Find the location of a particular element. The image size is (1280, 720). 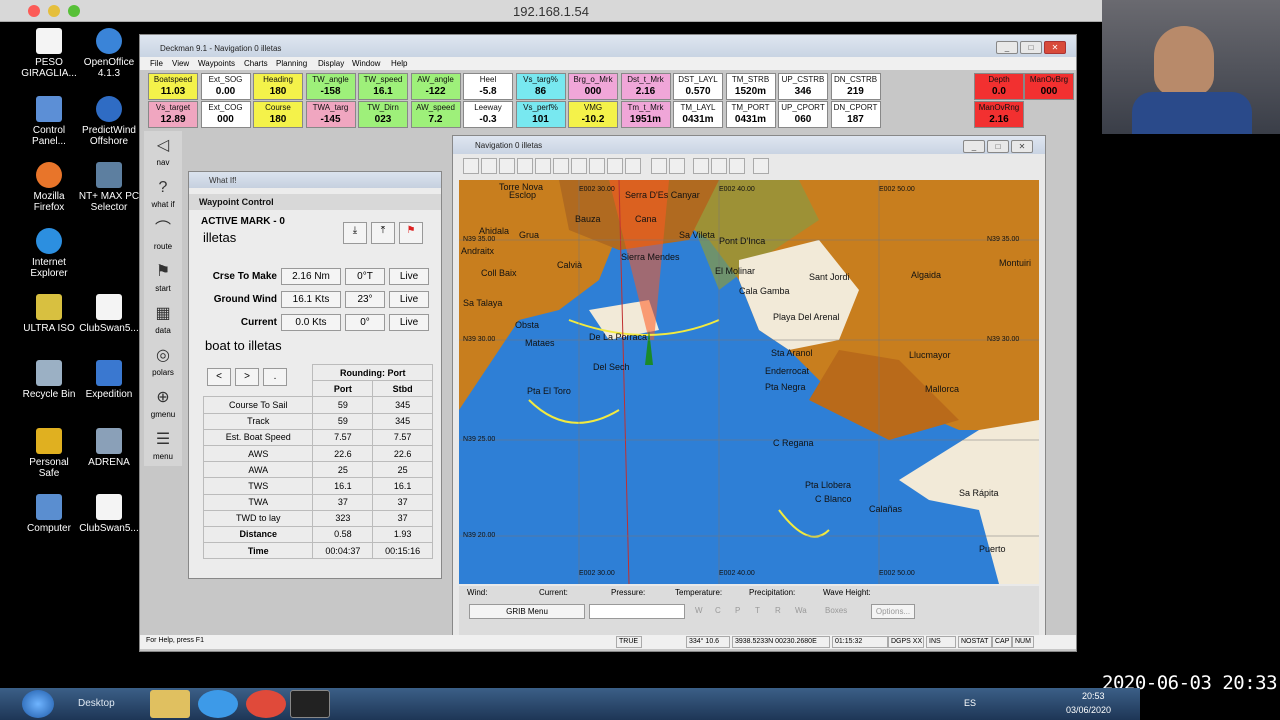

menu-display: Display is located at coordinates (331, 63).